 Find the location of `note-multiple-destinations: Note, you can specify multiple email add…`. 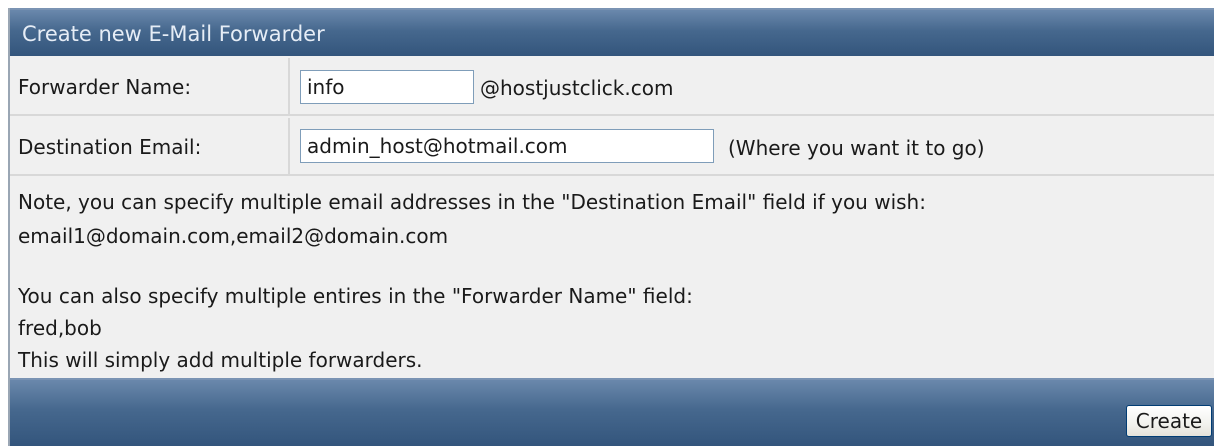

note-multiple-destinations: Note, you can specify multiple email add… is located at coordinates (472, 202).